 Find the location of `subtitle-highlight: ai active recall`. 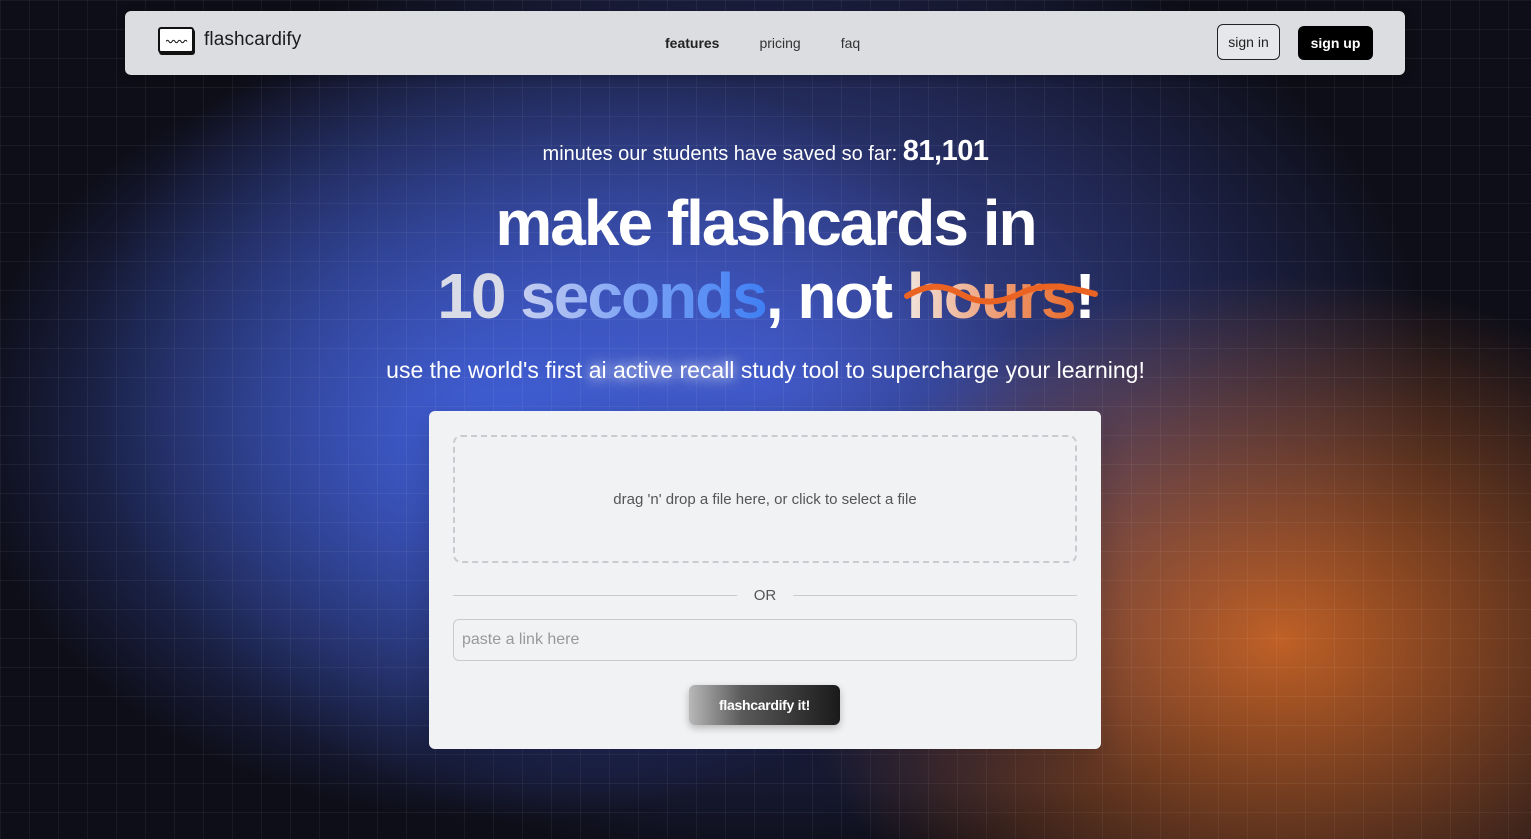

subtitle-highlight: ai active recall is located at coordinates (661, 370).